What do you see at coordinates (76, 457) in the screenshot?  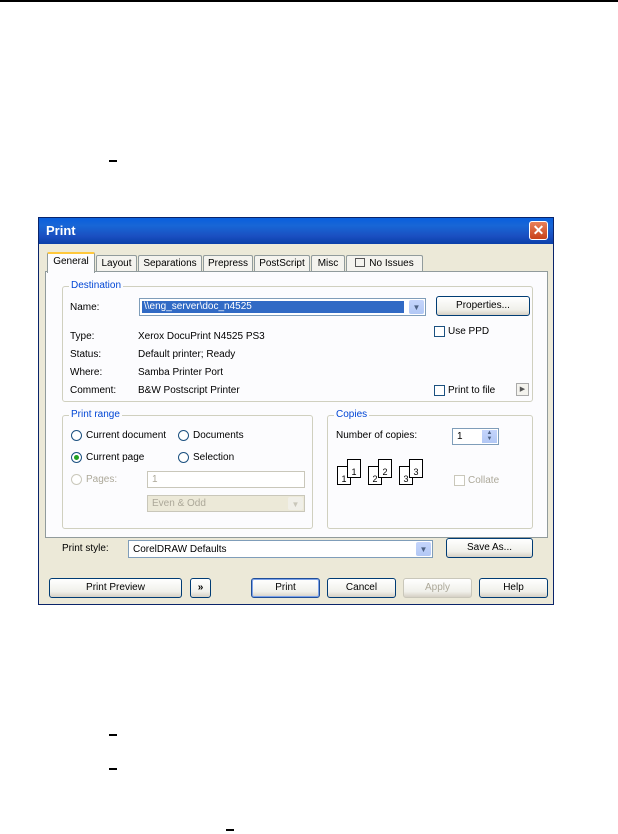 I see `current-page-radio` at bounding box center [76, 457].